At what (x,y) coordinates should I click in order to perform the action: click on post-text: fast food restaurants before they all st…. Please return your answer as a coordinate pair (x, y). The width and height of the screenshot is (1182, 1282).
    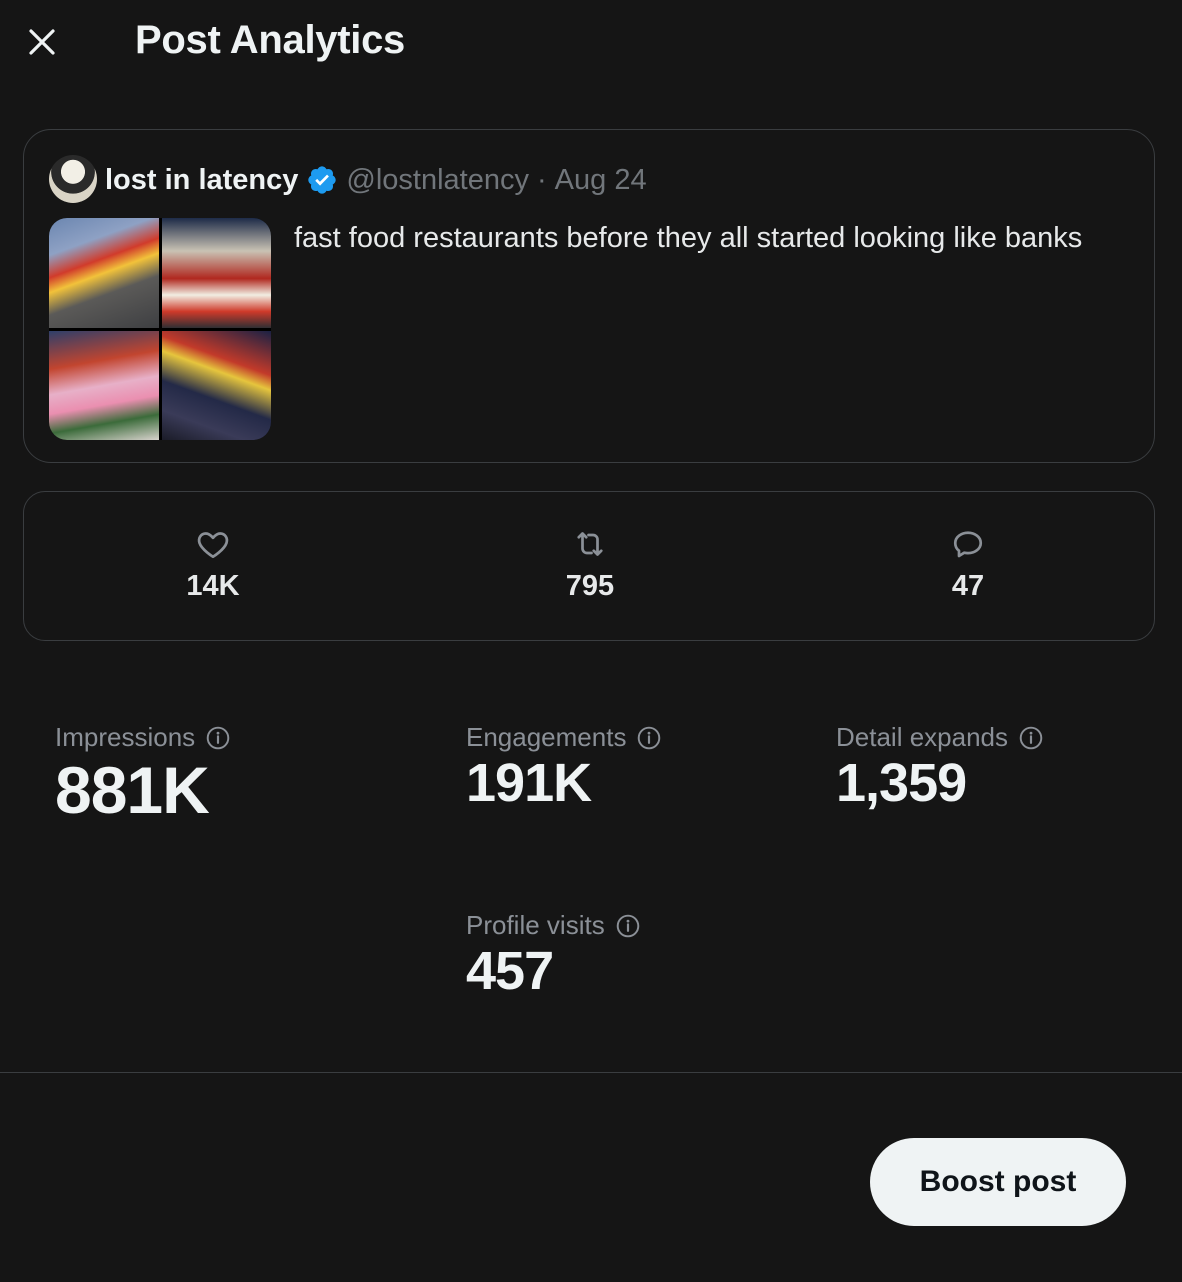
    Looking at the image, I should click on (688, 238).